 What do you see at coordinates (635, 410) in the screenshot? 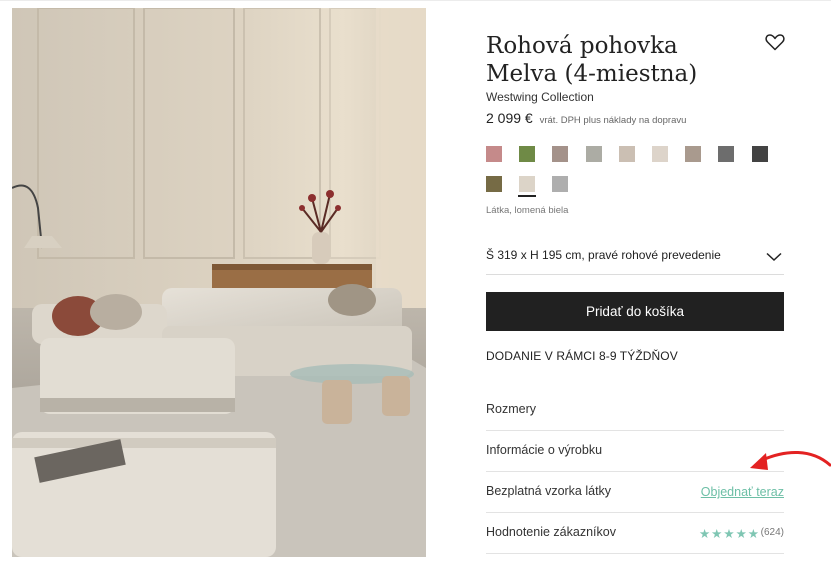
I see `accordion-dimensions: Rozmery` at bounding box center [635, 410].